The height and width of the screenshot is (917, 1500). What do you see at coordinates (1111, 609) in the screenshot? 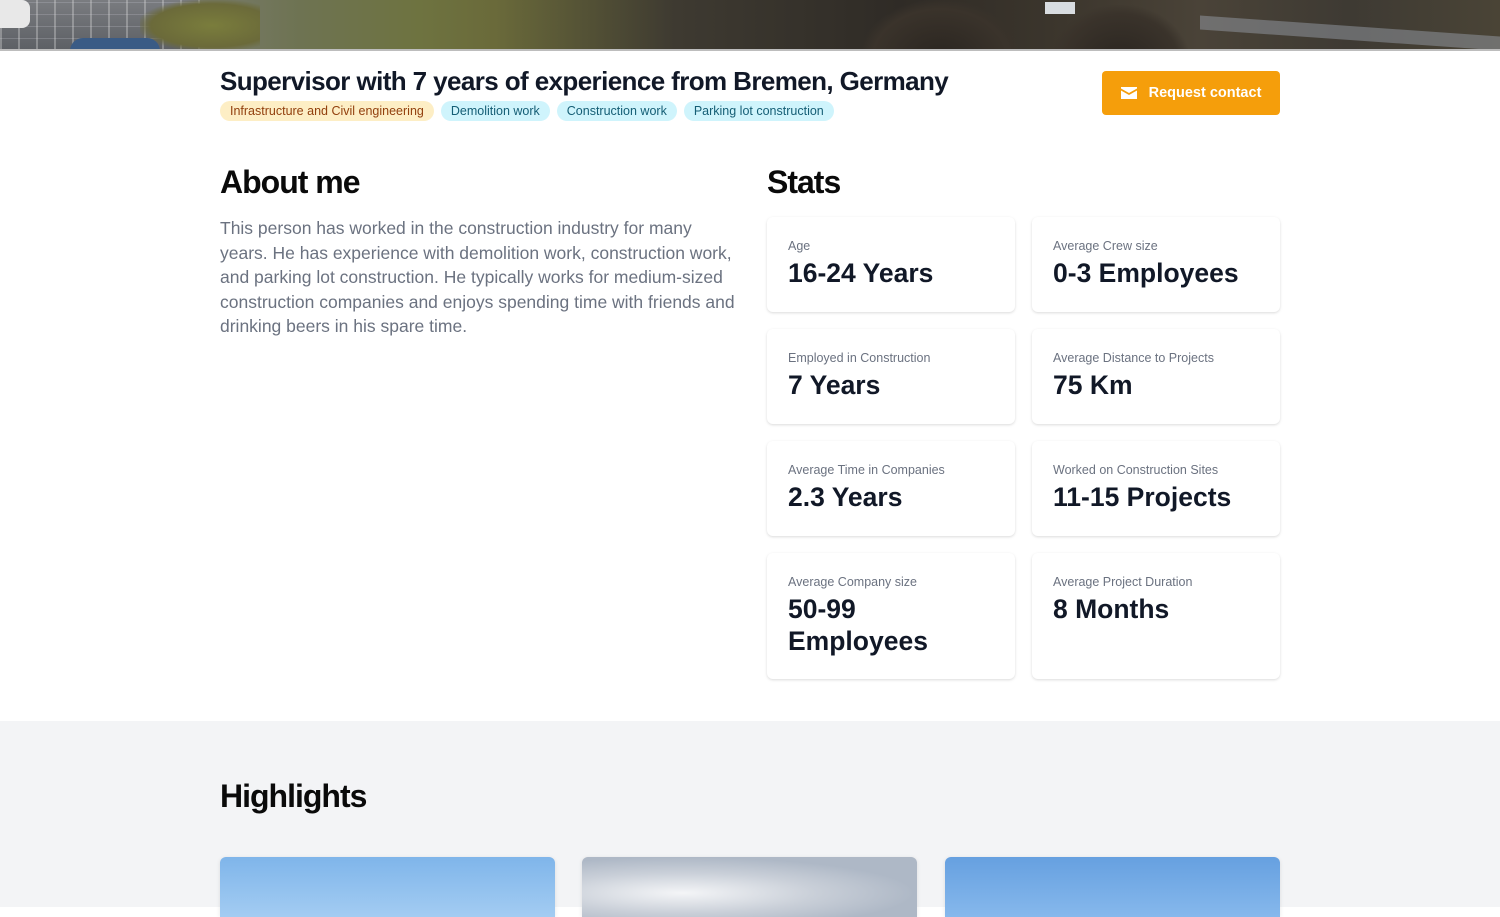
I see `stat-value: 8 Months` at bounding box center [1111, 609].